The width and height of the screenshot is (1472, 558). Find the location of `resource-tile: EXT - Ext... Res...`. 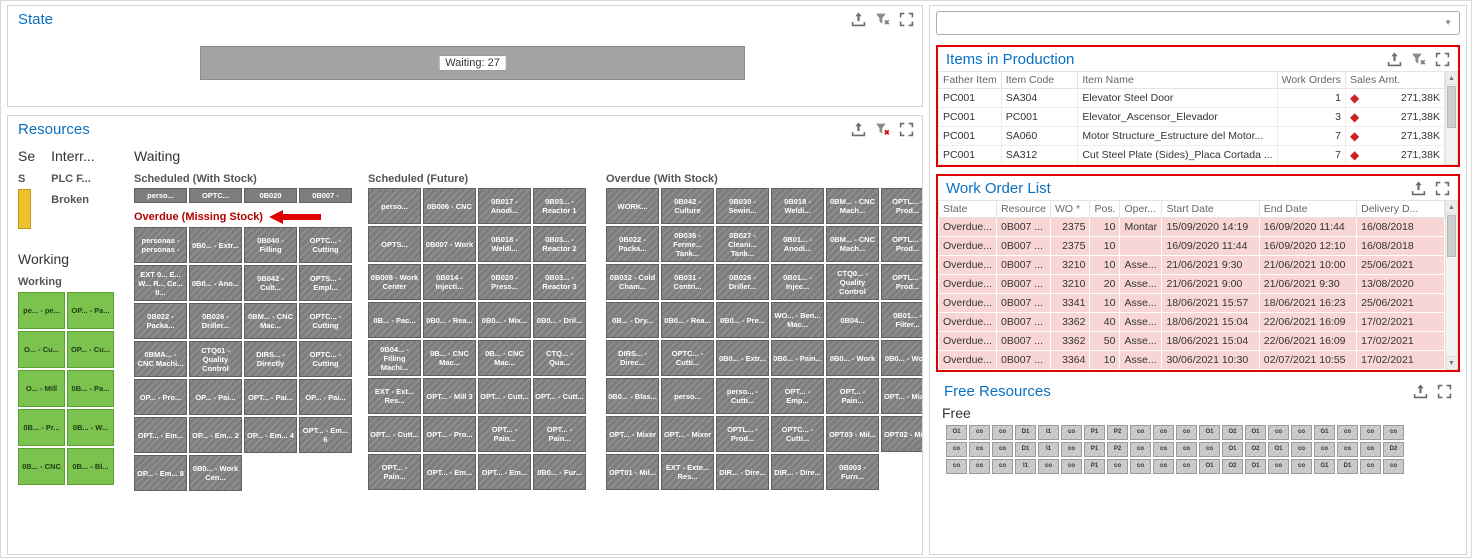

resource-tile: EXT - Ext... Res... is located at coordinates (394, 396).